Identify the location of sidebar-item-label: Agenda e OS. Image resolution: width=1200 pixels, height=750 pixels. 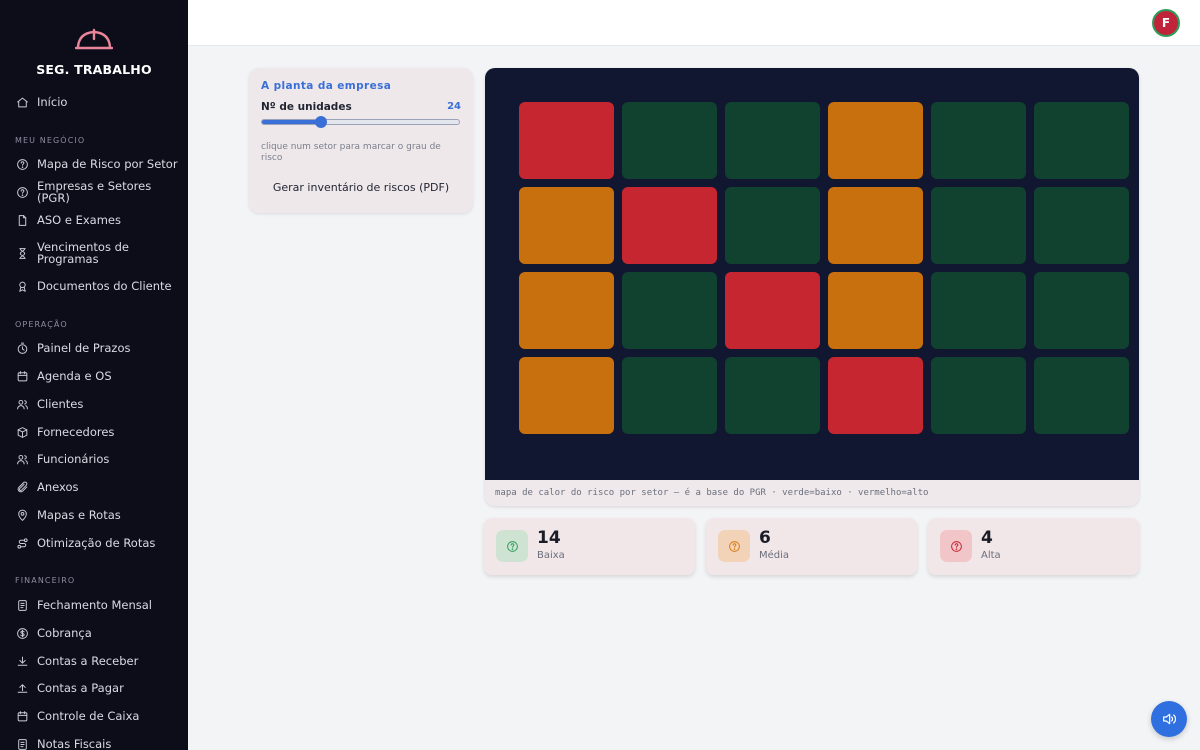
(74, 376).